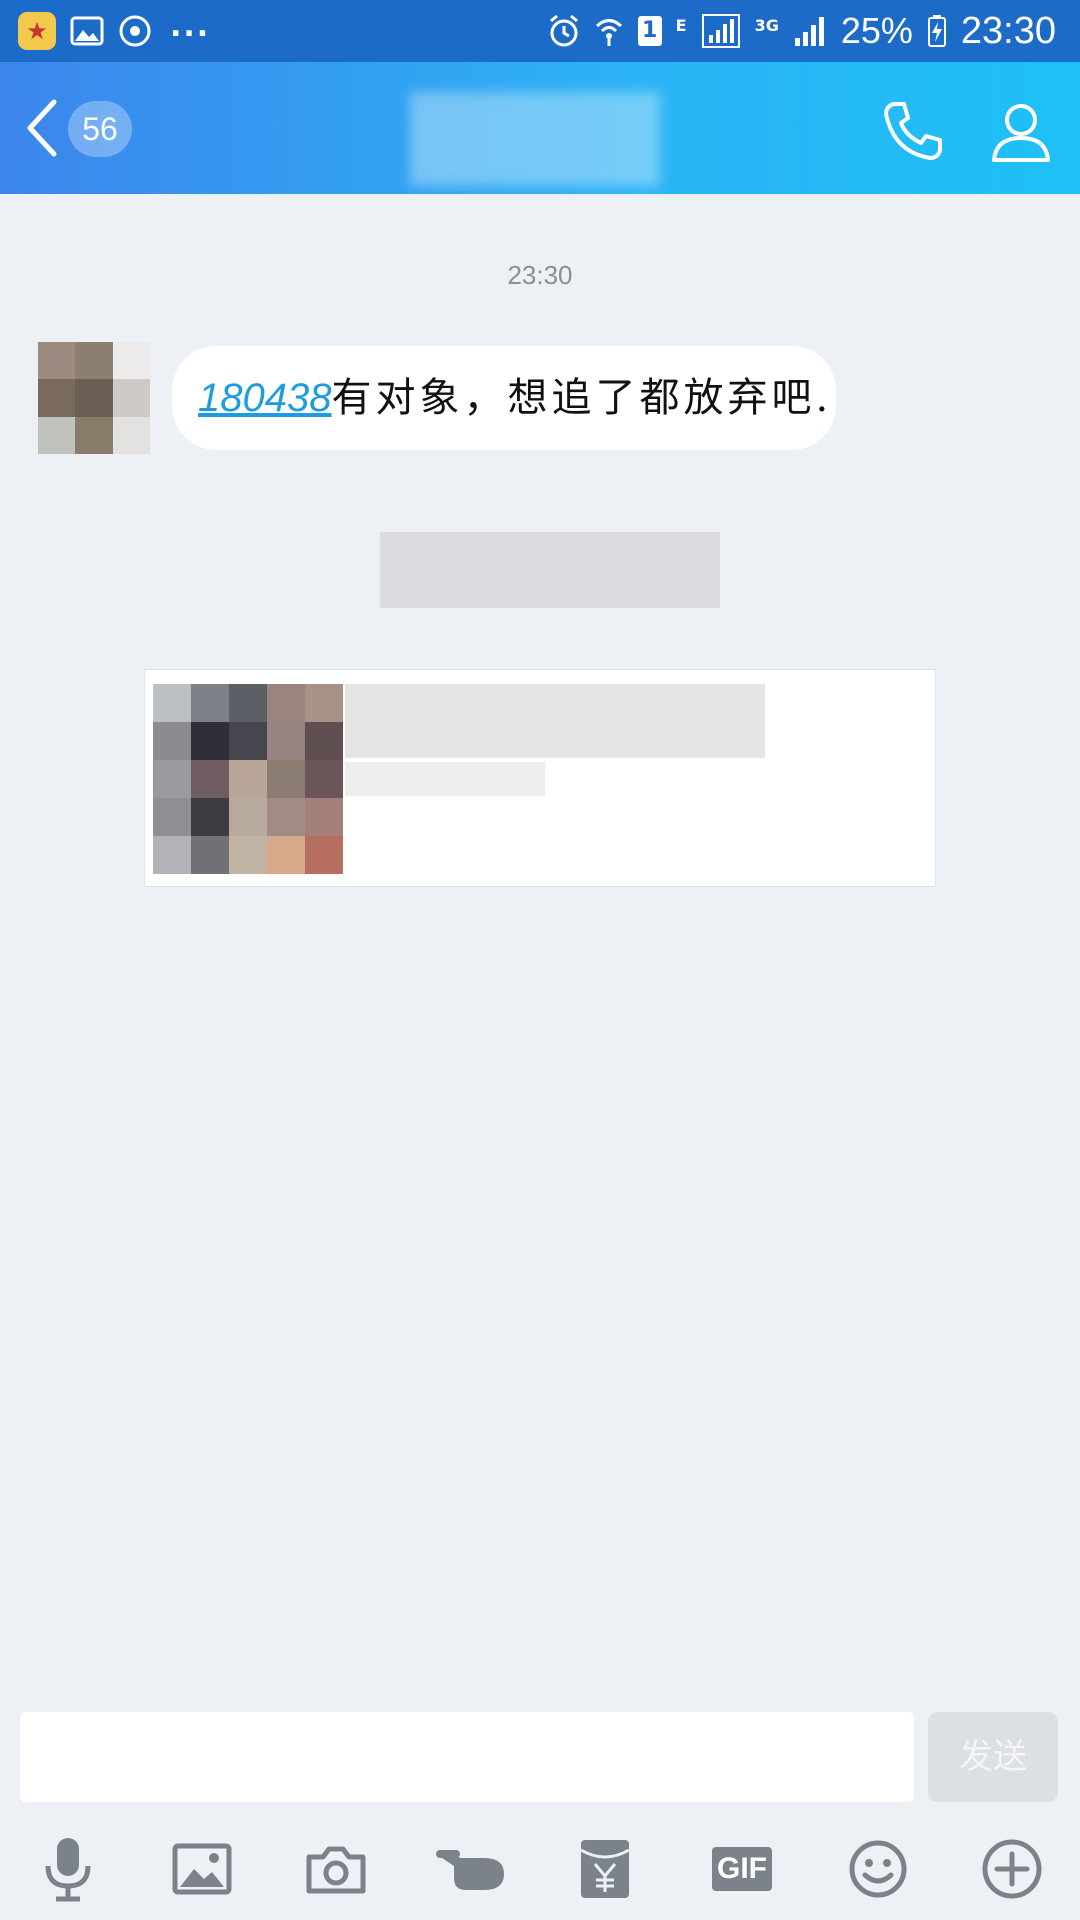 The image size is (1080, 1920). I want to click on plus-icon, so click(1012, 1869).